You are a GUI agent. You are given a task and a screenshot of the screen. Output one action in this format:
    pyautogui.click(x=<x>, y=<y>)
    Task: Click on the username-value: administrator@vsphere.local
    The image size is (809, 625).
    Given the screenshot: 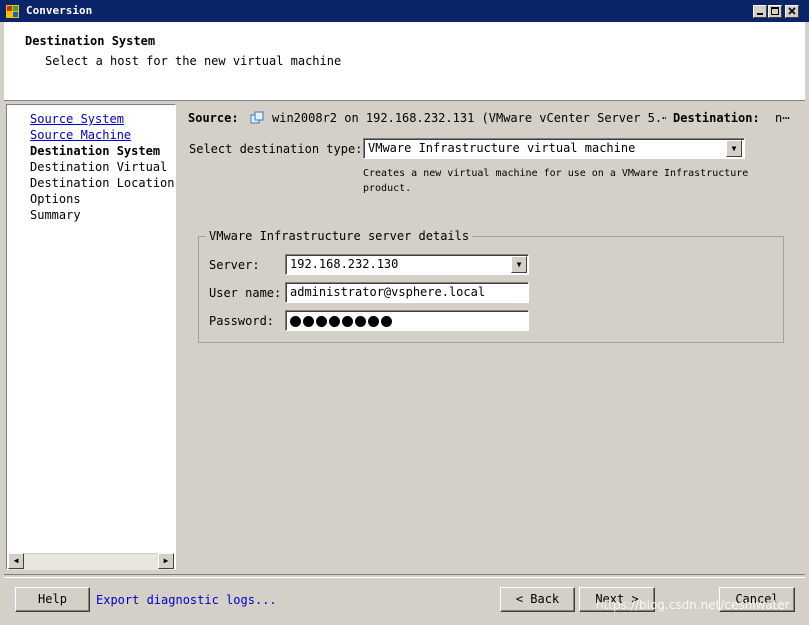 What is the action you would take?
    pyautogui.click(x=388, y=292)
    